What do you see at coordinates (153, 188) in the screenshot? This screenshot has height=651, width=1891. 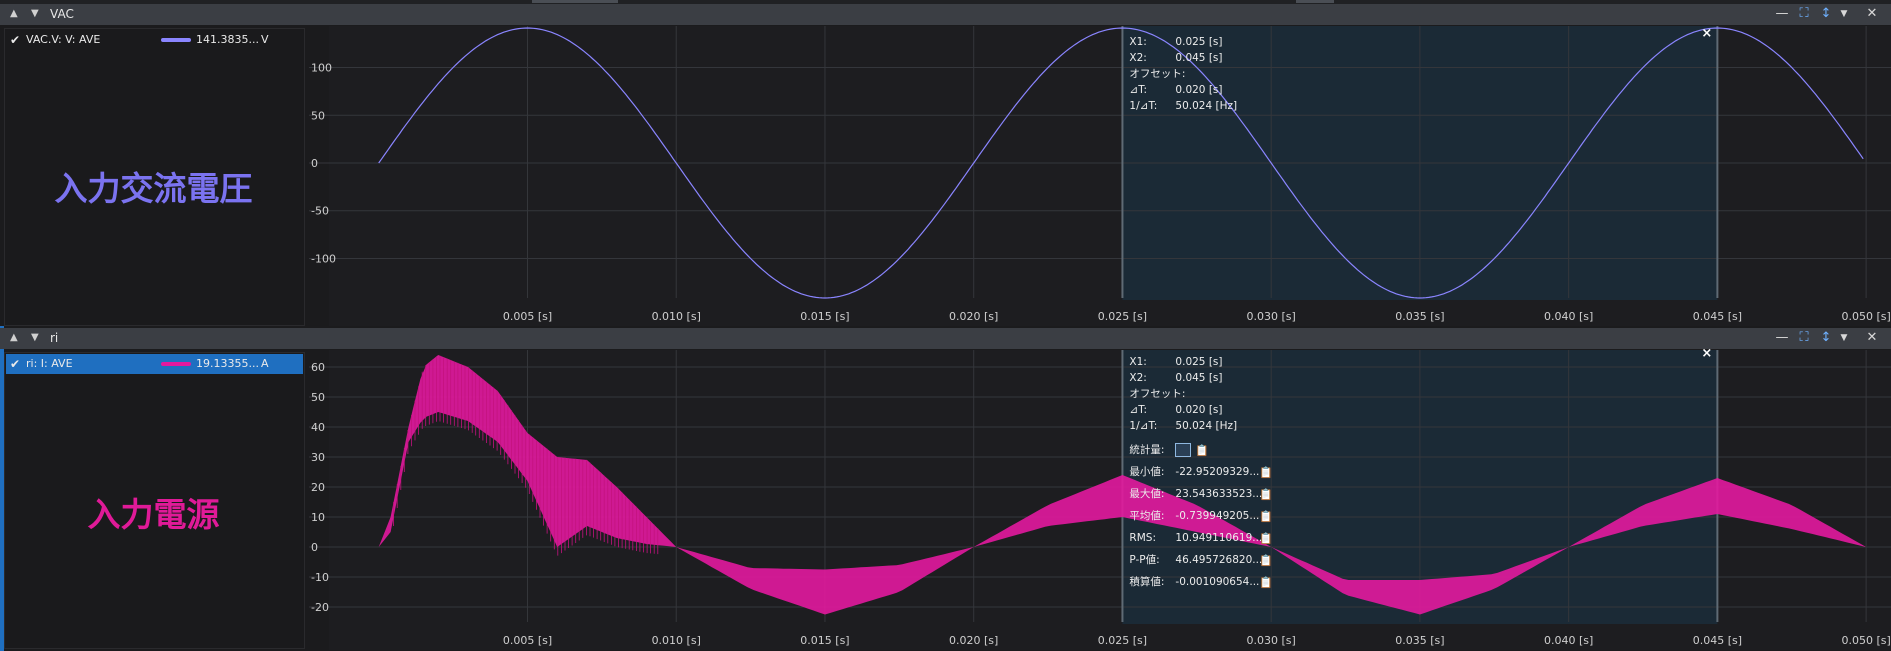 I see `annotation-text: 入力交流電圧` at bounding box center [153, 188].